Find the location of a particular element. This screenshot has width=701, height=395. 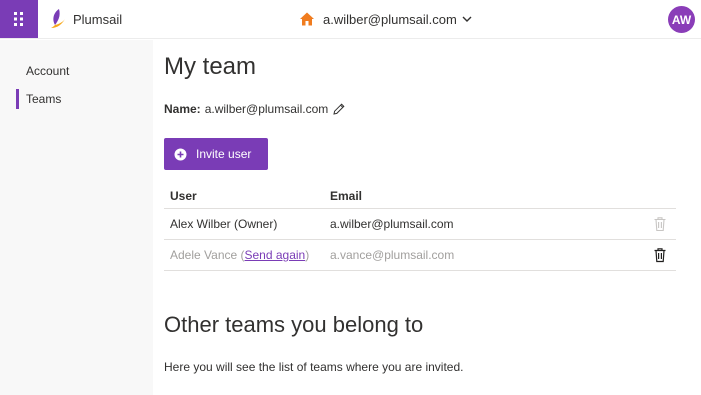

top-bar: Plumsail a.wilber@plumsail.com AW is located at coordinates (350, 19).